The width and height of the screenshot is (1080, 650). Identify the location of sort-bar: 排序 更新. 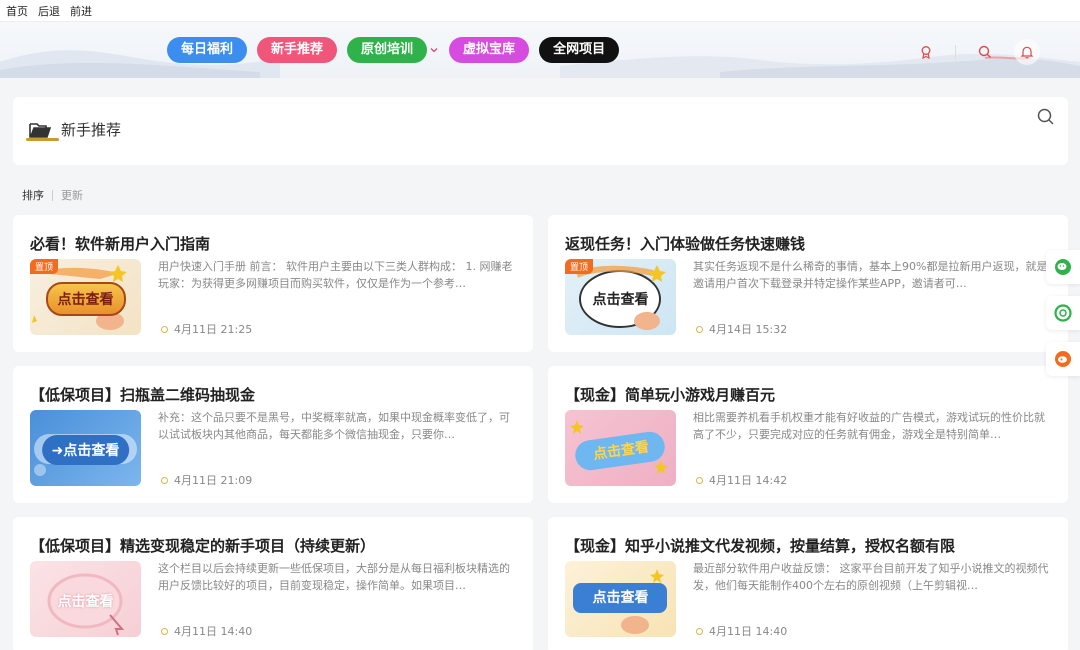
(52, 195).